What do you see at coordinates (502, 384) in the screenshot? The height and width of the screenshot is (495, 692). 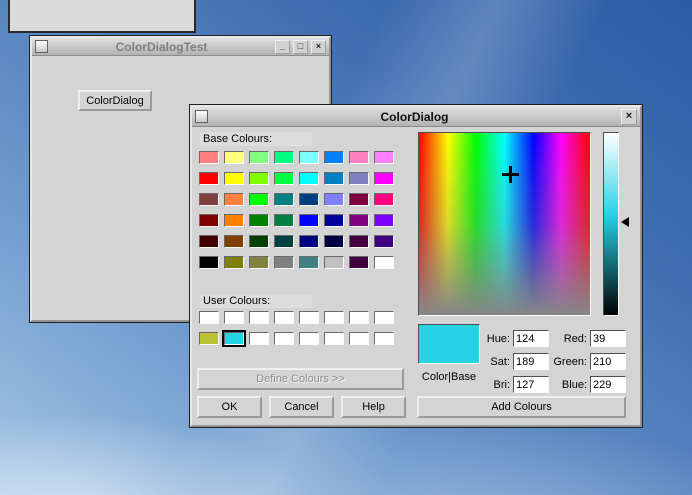 I see `bri-label: Bri:` at bounding box center [502, 384].